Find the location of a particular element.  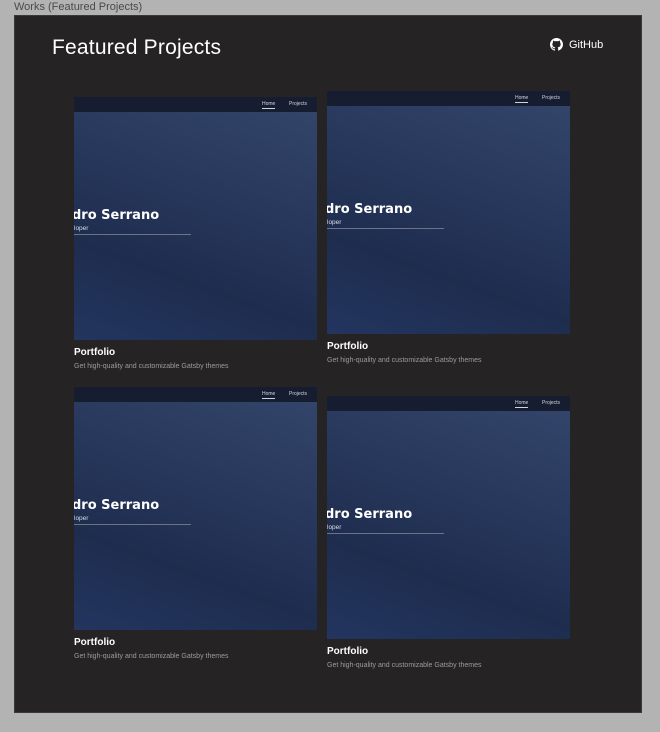

github-link: GitHub is located at coordinates (576, 44).